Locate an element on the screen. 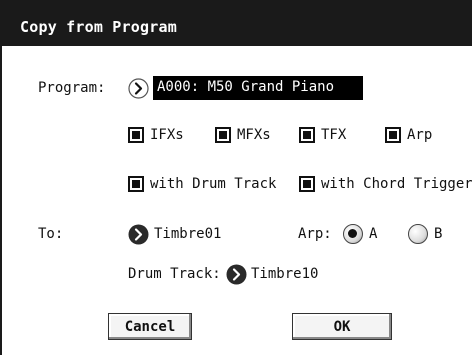  with-chord-trigger-checkbox: with Chord Trigger is located at coordinates (385, 184).